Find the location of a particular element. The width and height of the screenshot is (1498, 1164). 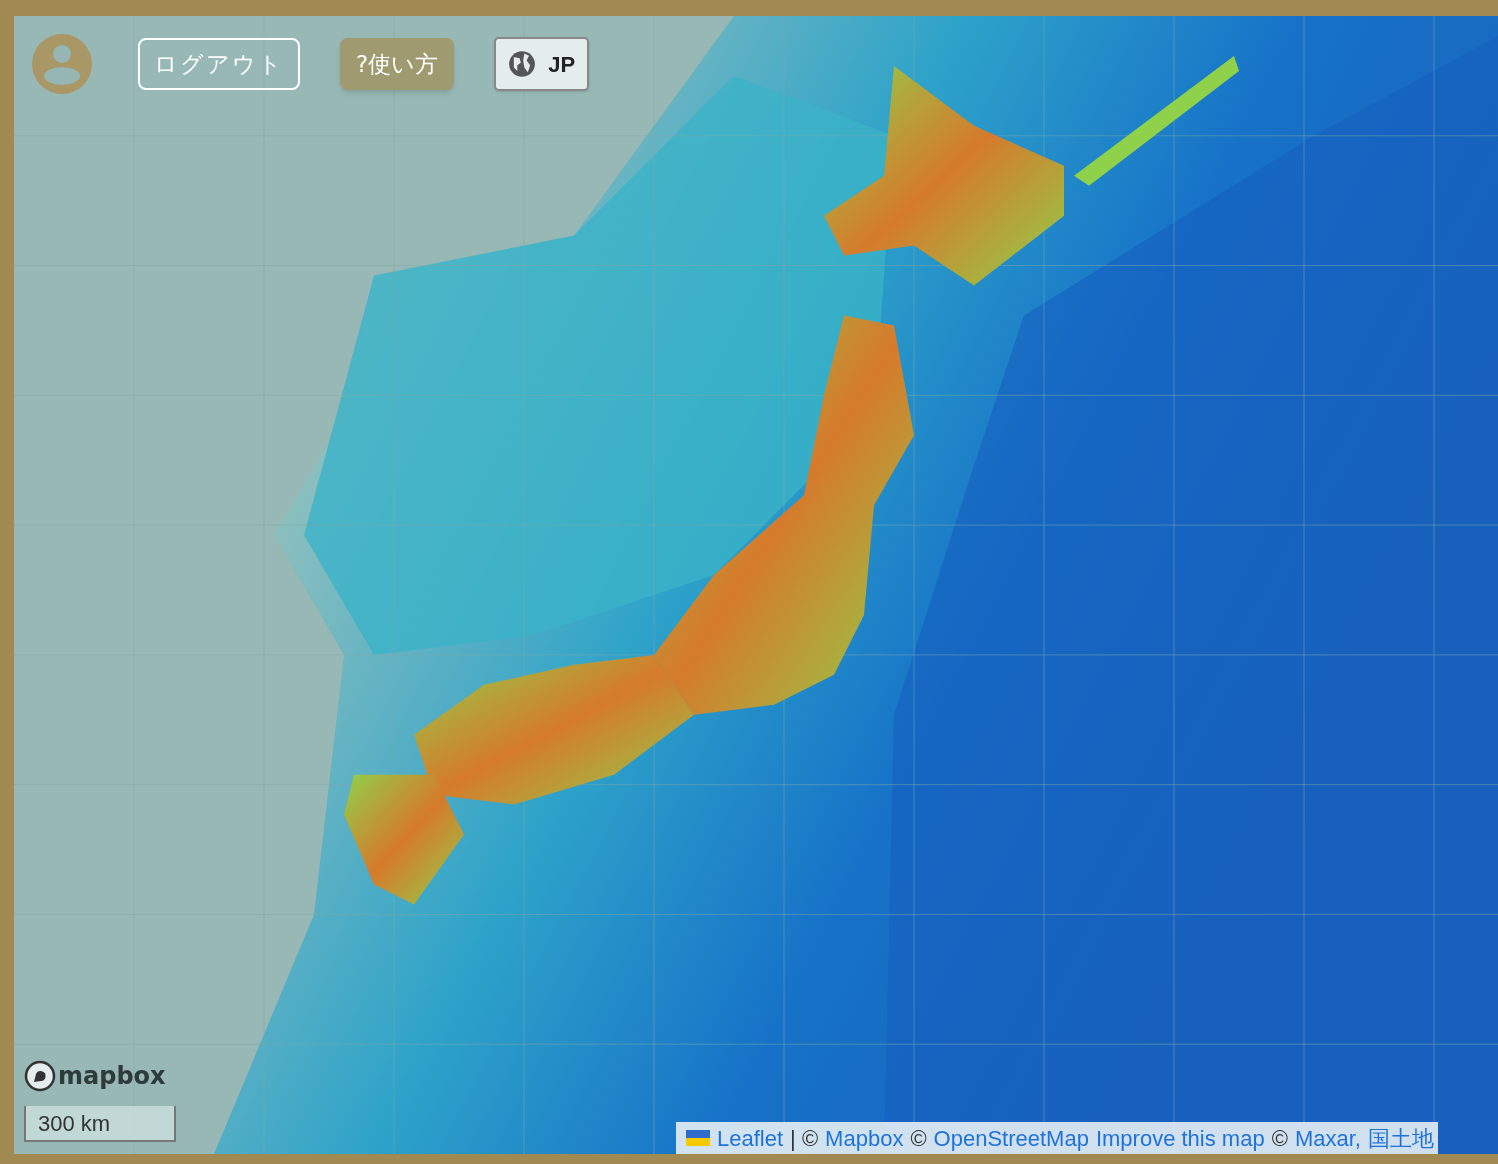

scale-bar: 300 km is located at coordinates (100, 1124).